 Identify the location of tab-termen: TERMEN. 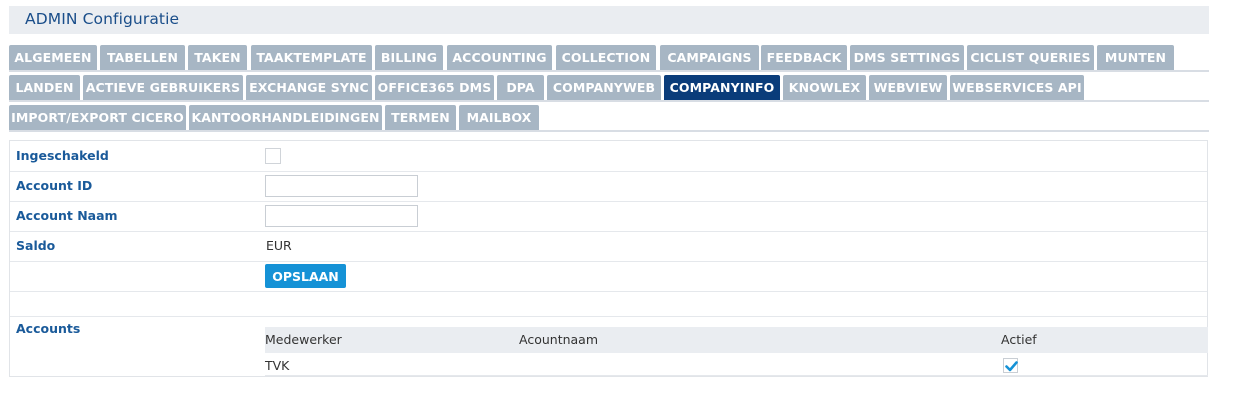
(420, 117).